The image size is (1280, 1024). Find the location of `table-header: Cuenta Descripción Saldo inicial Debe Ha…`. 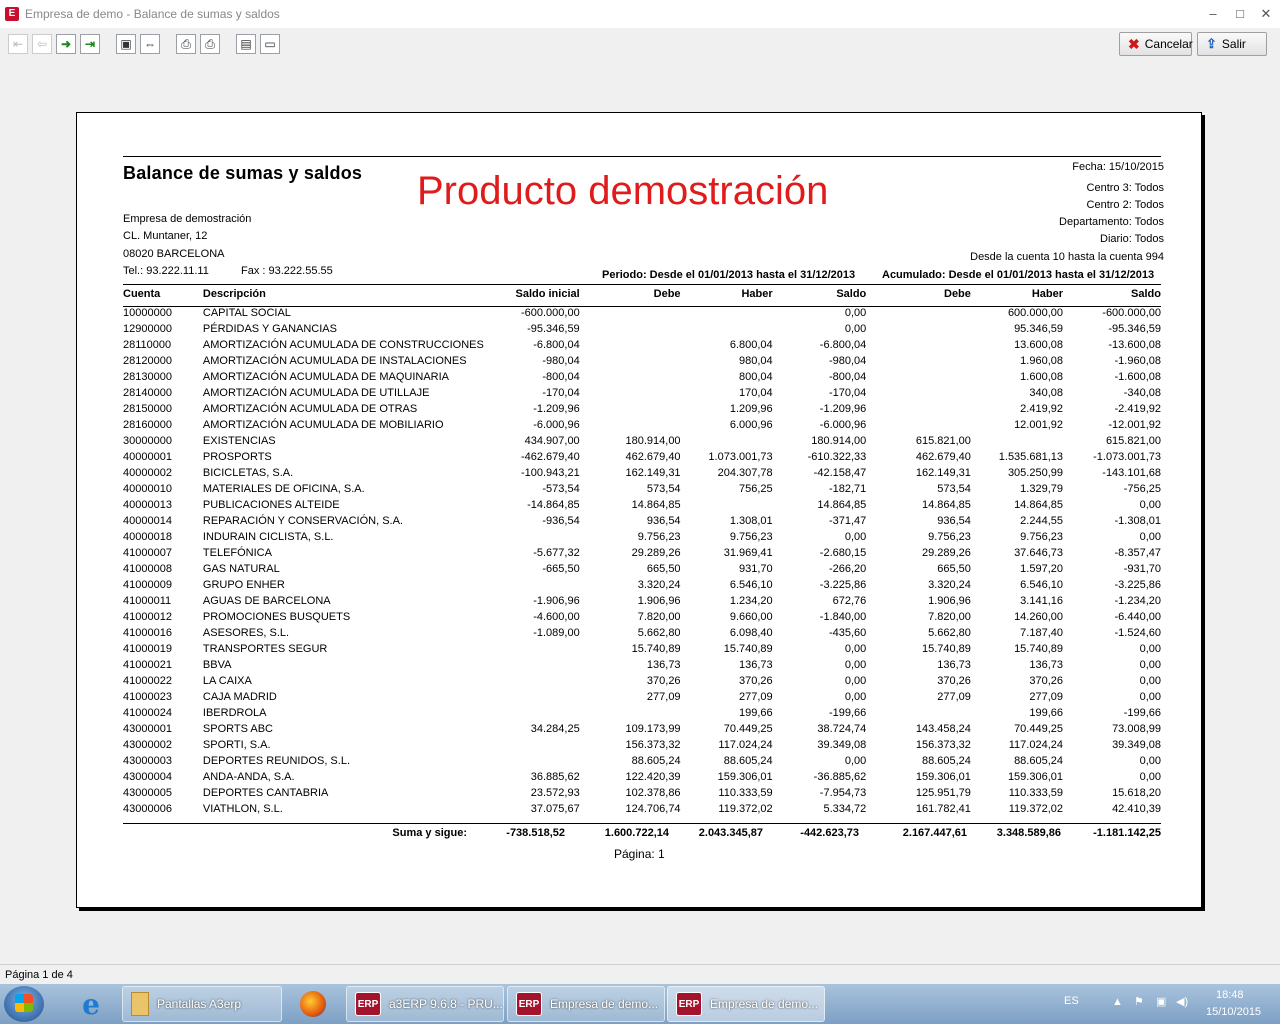

table-header: Cuenta Descripción Saldo inicial Debe Ha… is located at coordinates (642, 294).